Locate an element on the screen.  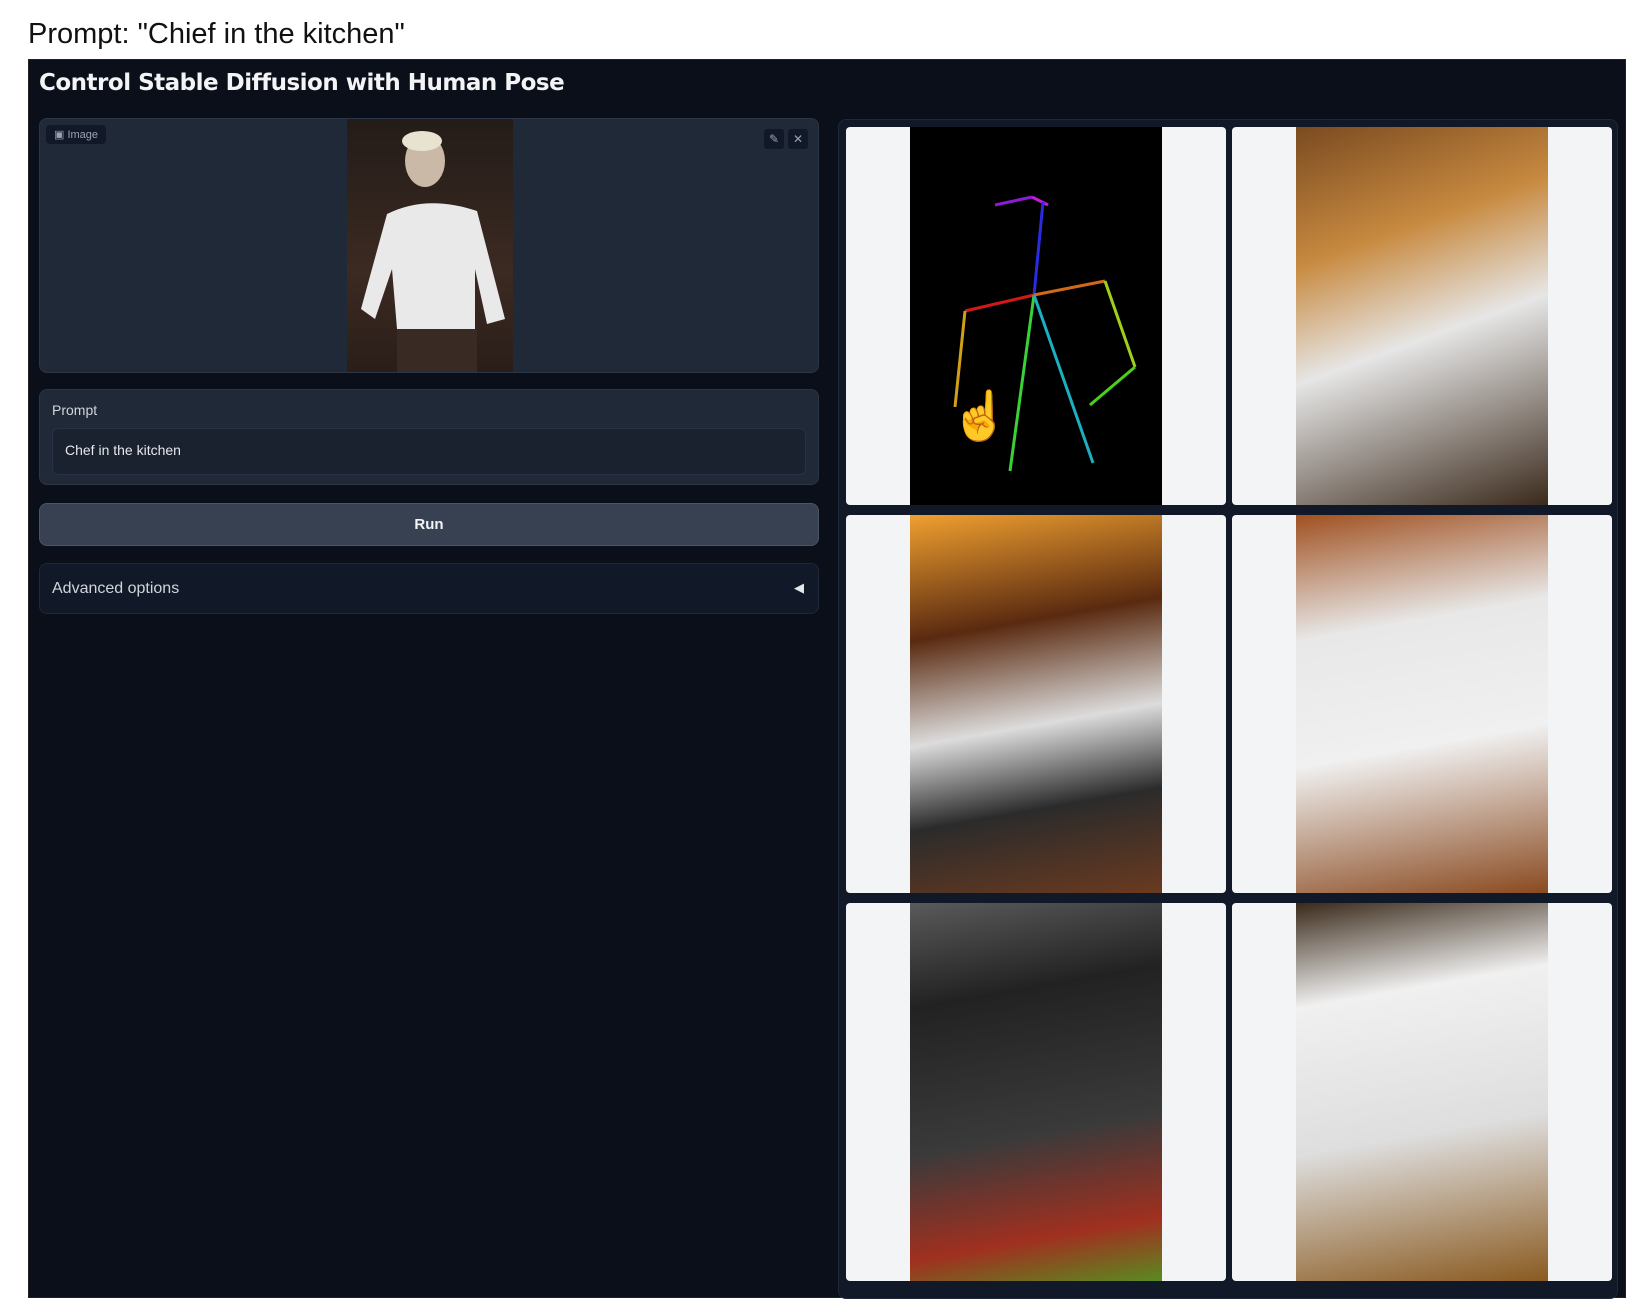
person-silhouette is located at coordinates (433, 251).